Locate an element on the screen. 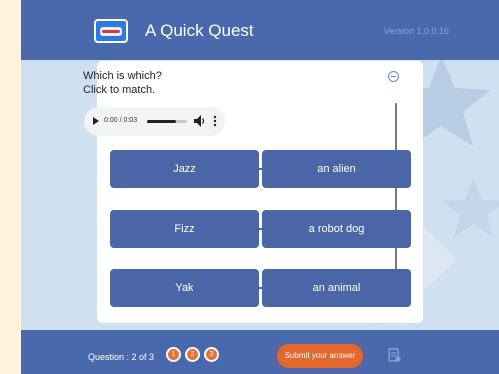 The height and width of the screenshot is (374, 499). match-left-yak: Yak is located at coordinates (184, 288).